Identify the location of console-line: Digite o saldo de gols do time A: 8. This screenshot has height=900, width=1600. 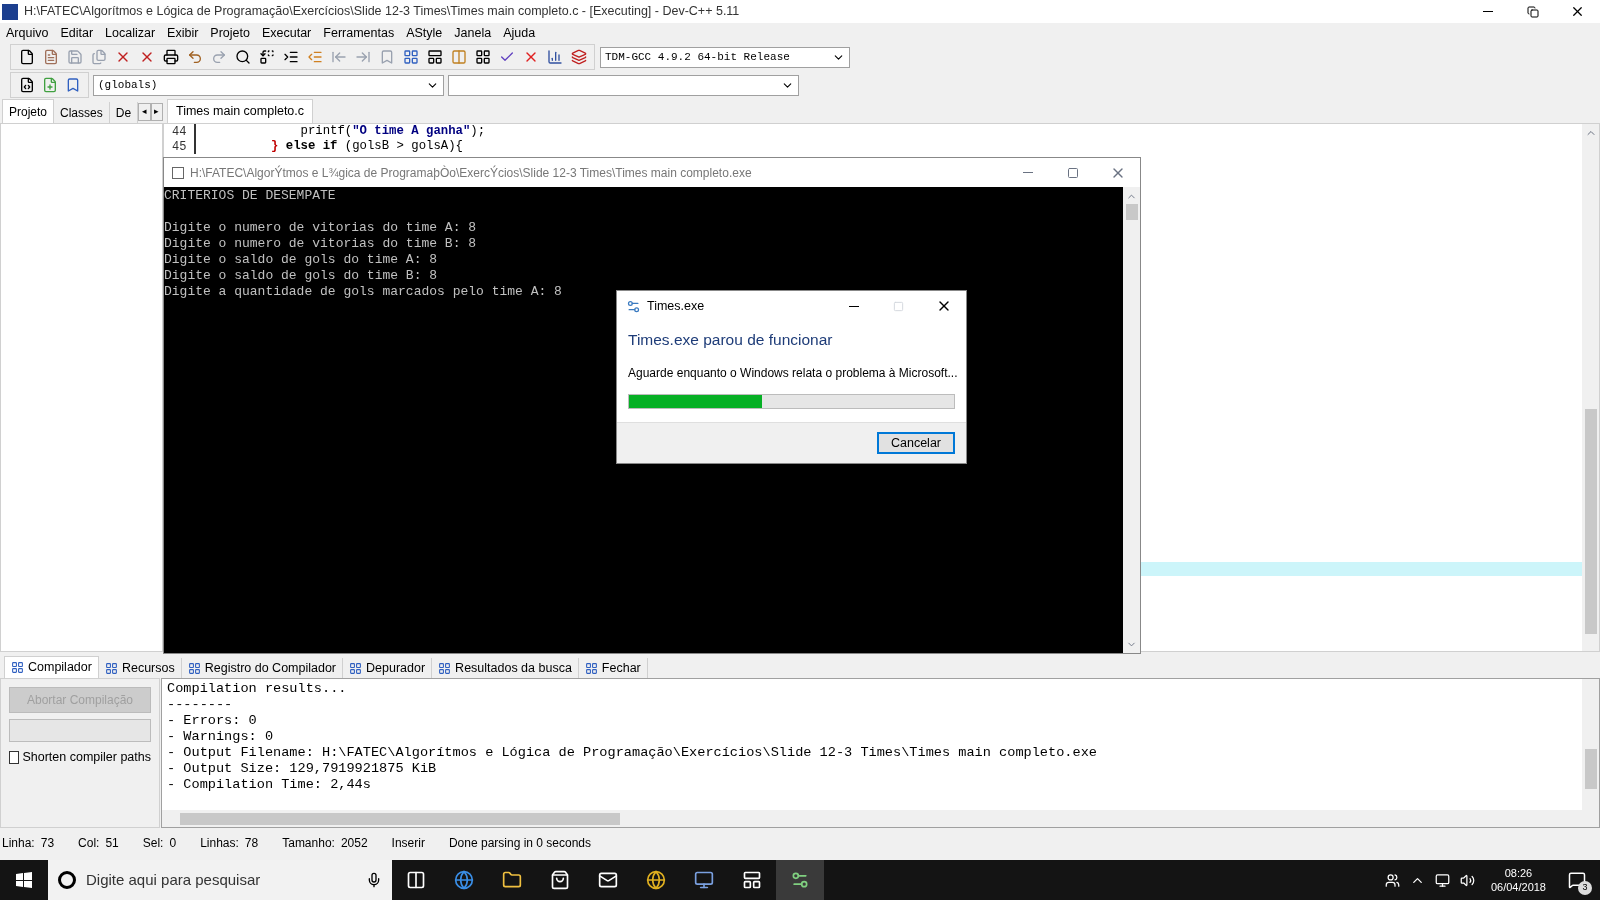
(301, 260).